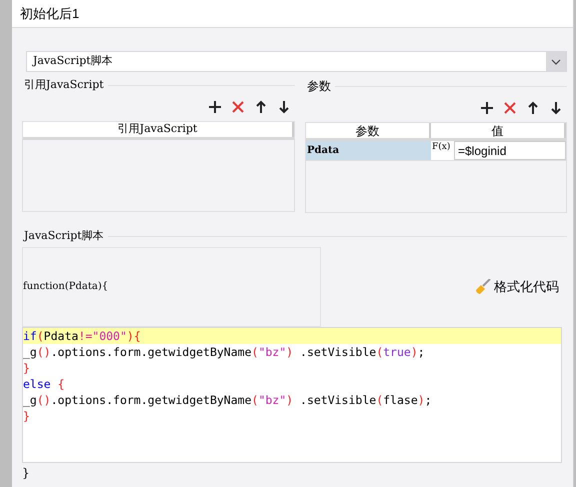  Describe the element at coordinates (26, 473) in the screenshot. I see `closing-brace: }` at that location.